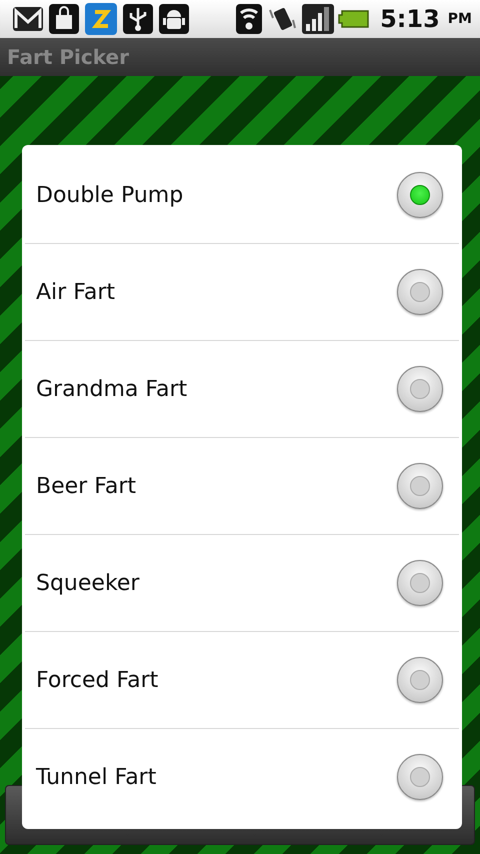 Image resolution: width=480 pixels, height=854 pixels. What do you see at coordinates (28, 19) in the screenshot?
I see `mail-icon` at bounding box center [28, 19].